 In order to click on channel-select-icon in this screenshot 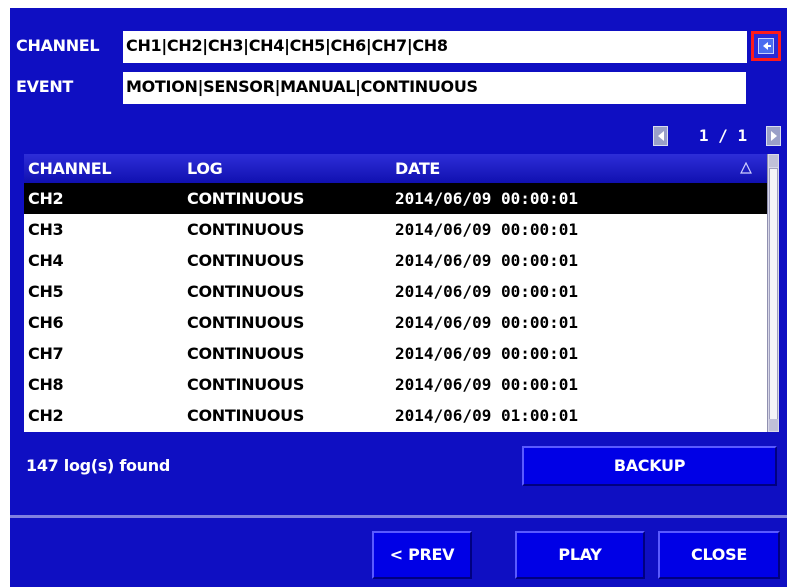, I will do `click(766, 46)`.